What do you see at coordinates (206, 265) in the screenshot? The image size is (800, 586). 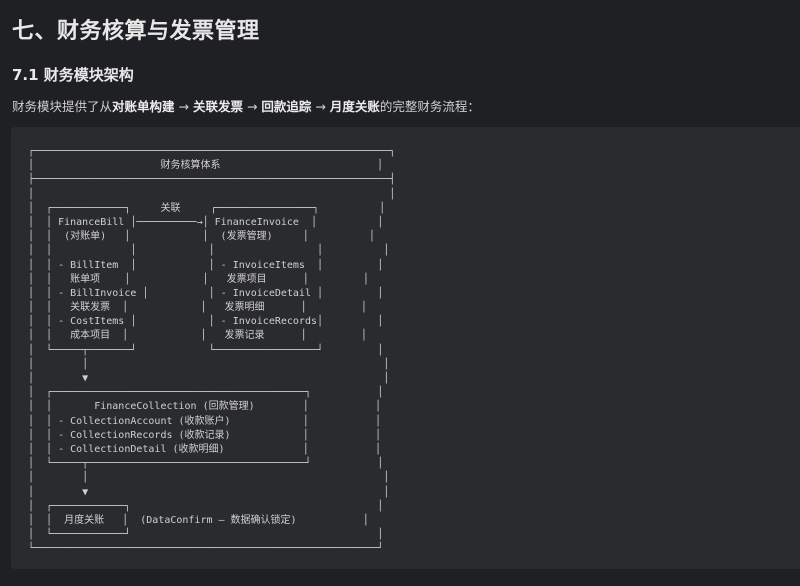 I see `diagram-line: │ │ - BillItem │ │ - InvoiceItems │ │` at bounding box center [206, 265].